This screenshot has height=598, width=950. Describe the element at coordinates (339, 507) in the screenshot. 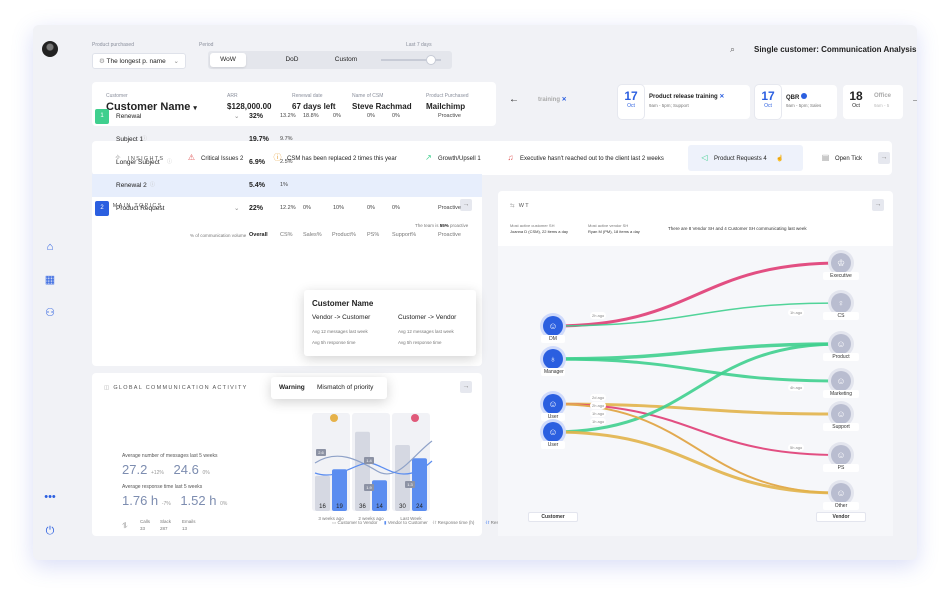

I see `bar-label: 19` at that location.